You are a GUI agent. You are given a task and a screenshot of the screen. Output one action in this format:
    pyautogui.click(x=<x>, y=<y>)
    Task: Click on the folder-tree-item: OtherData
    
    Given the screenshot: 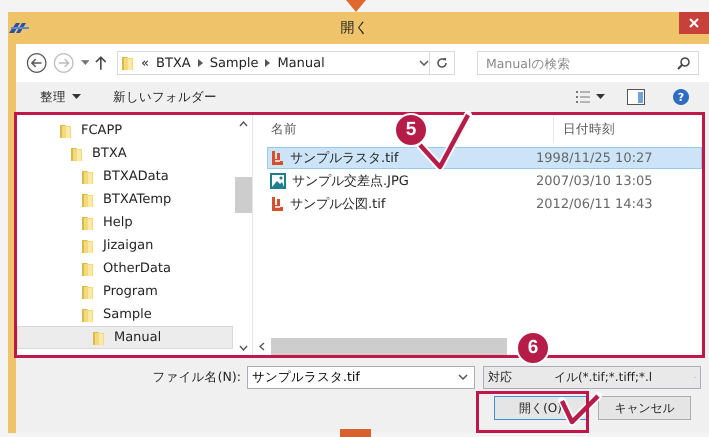 What is the action you would take?
    pyautogui.click(x=126, y=268)
    